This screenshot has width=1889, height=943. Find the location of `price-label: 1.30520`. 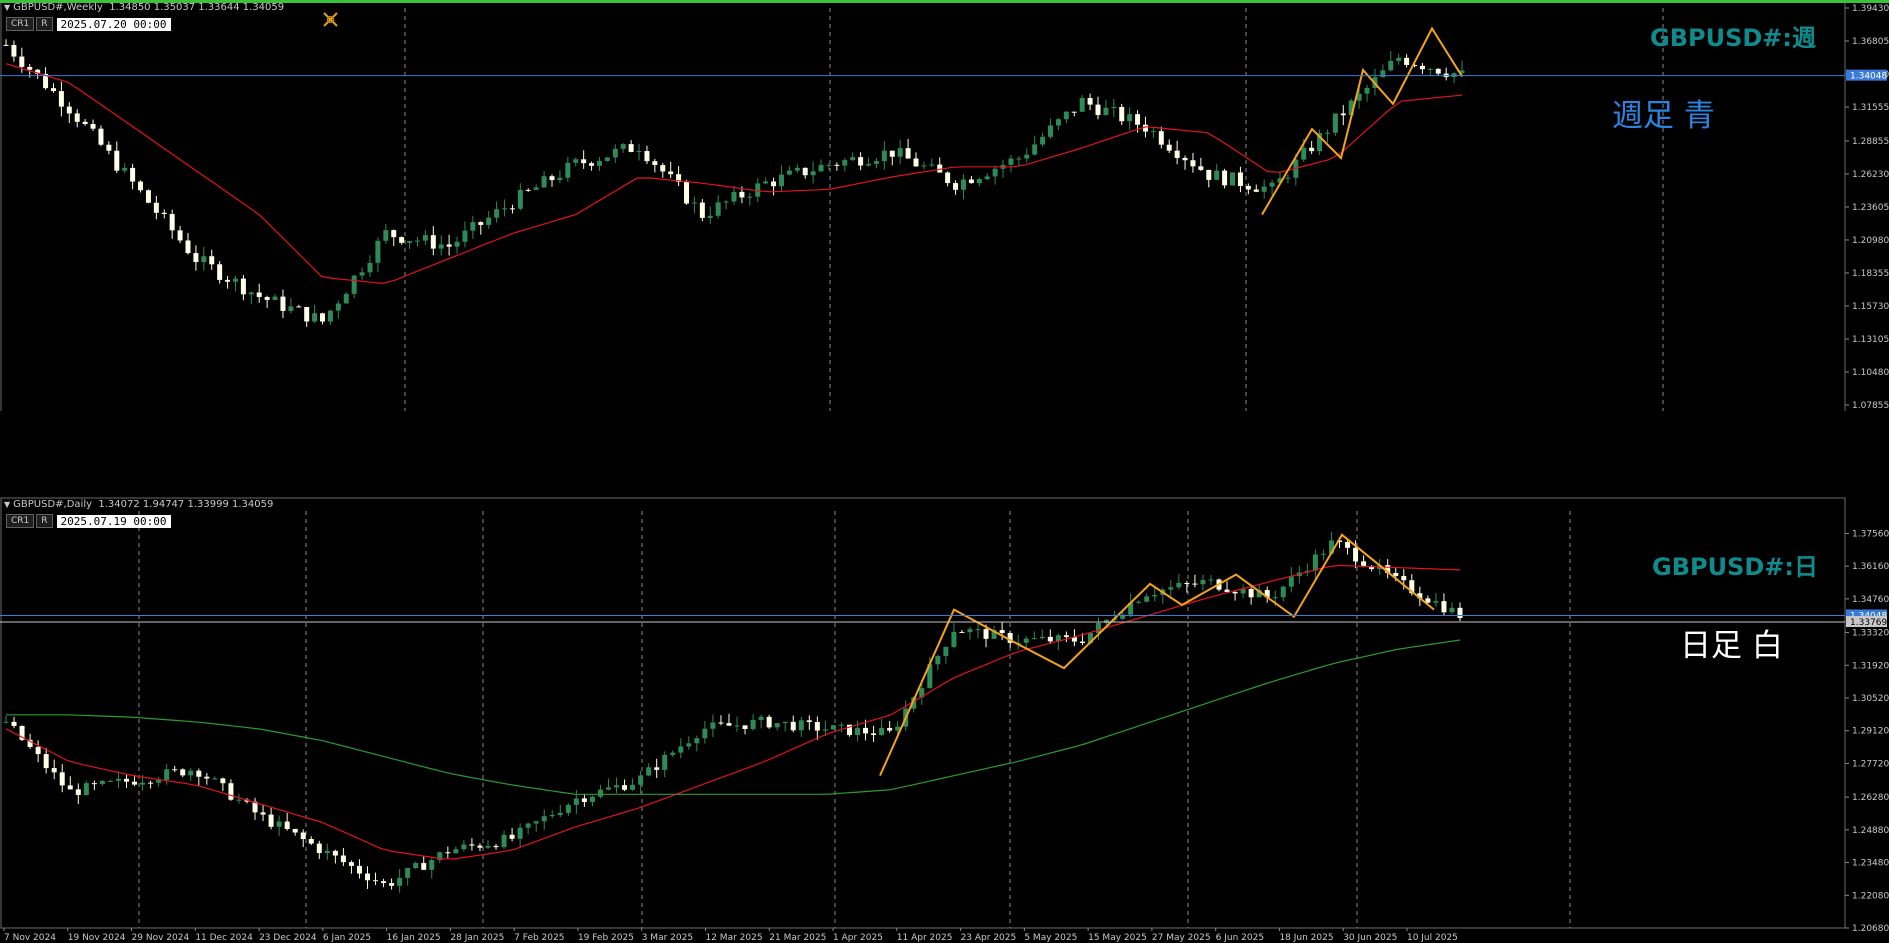

price-label: 1.30520 is located at coordinates (1870, 699).